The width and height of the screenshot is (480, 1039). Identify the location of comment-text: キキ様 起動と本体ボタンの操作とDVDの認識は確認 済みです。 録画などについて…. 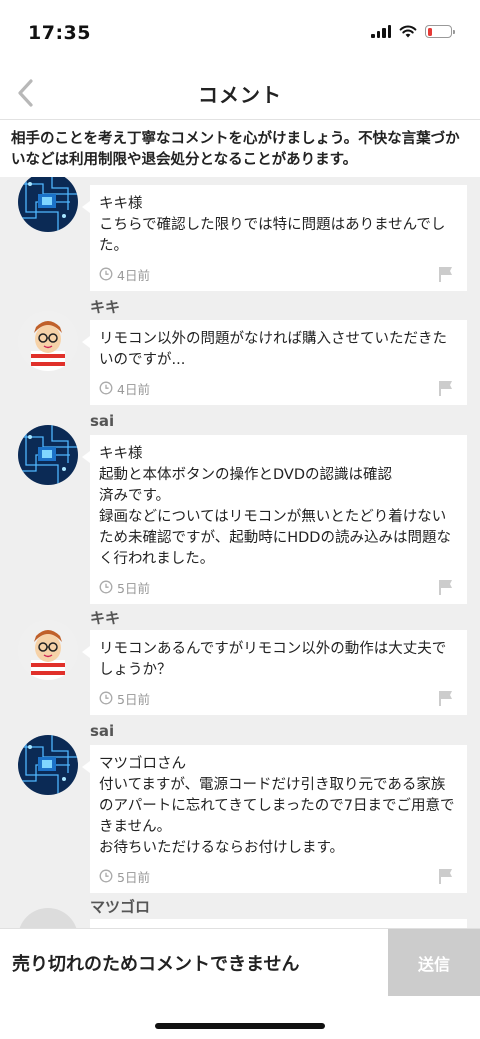
(275, 506).